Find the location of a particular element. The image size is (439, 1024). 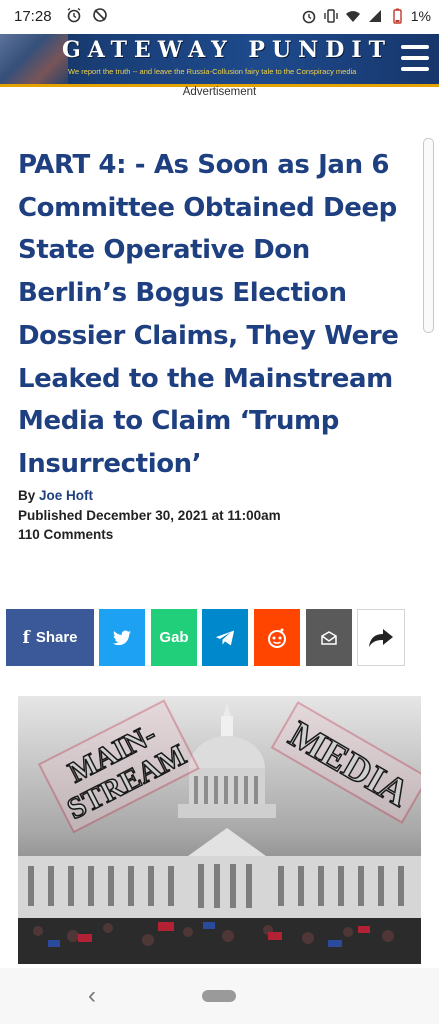

home-pill-icon is located at coordinates (219, 996).